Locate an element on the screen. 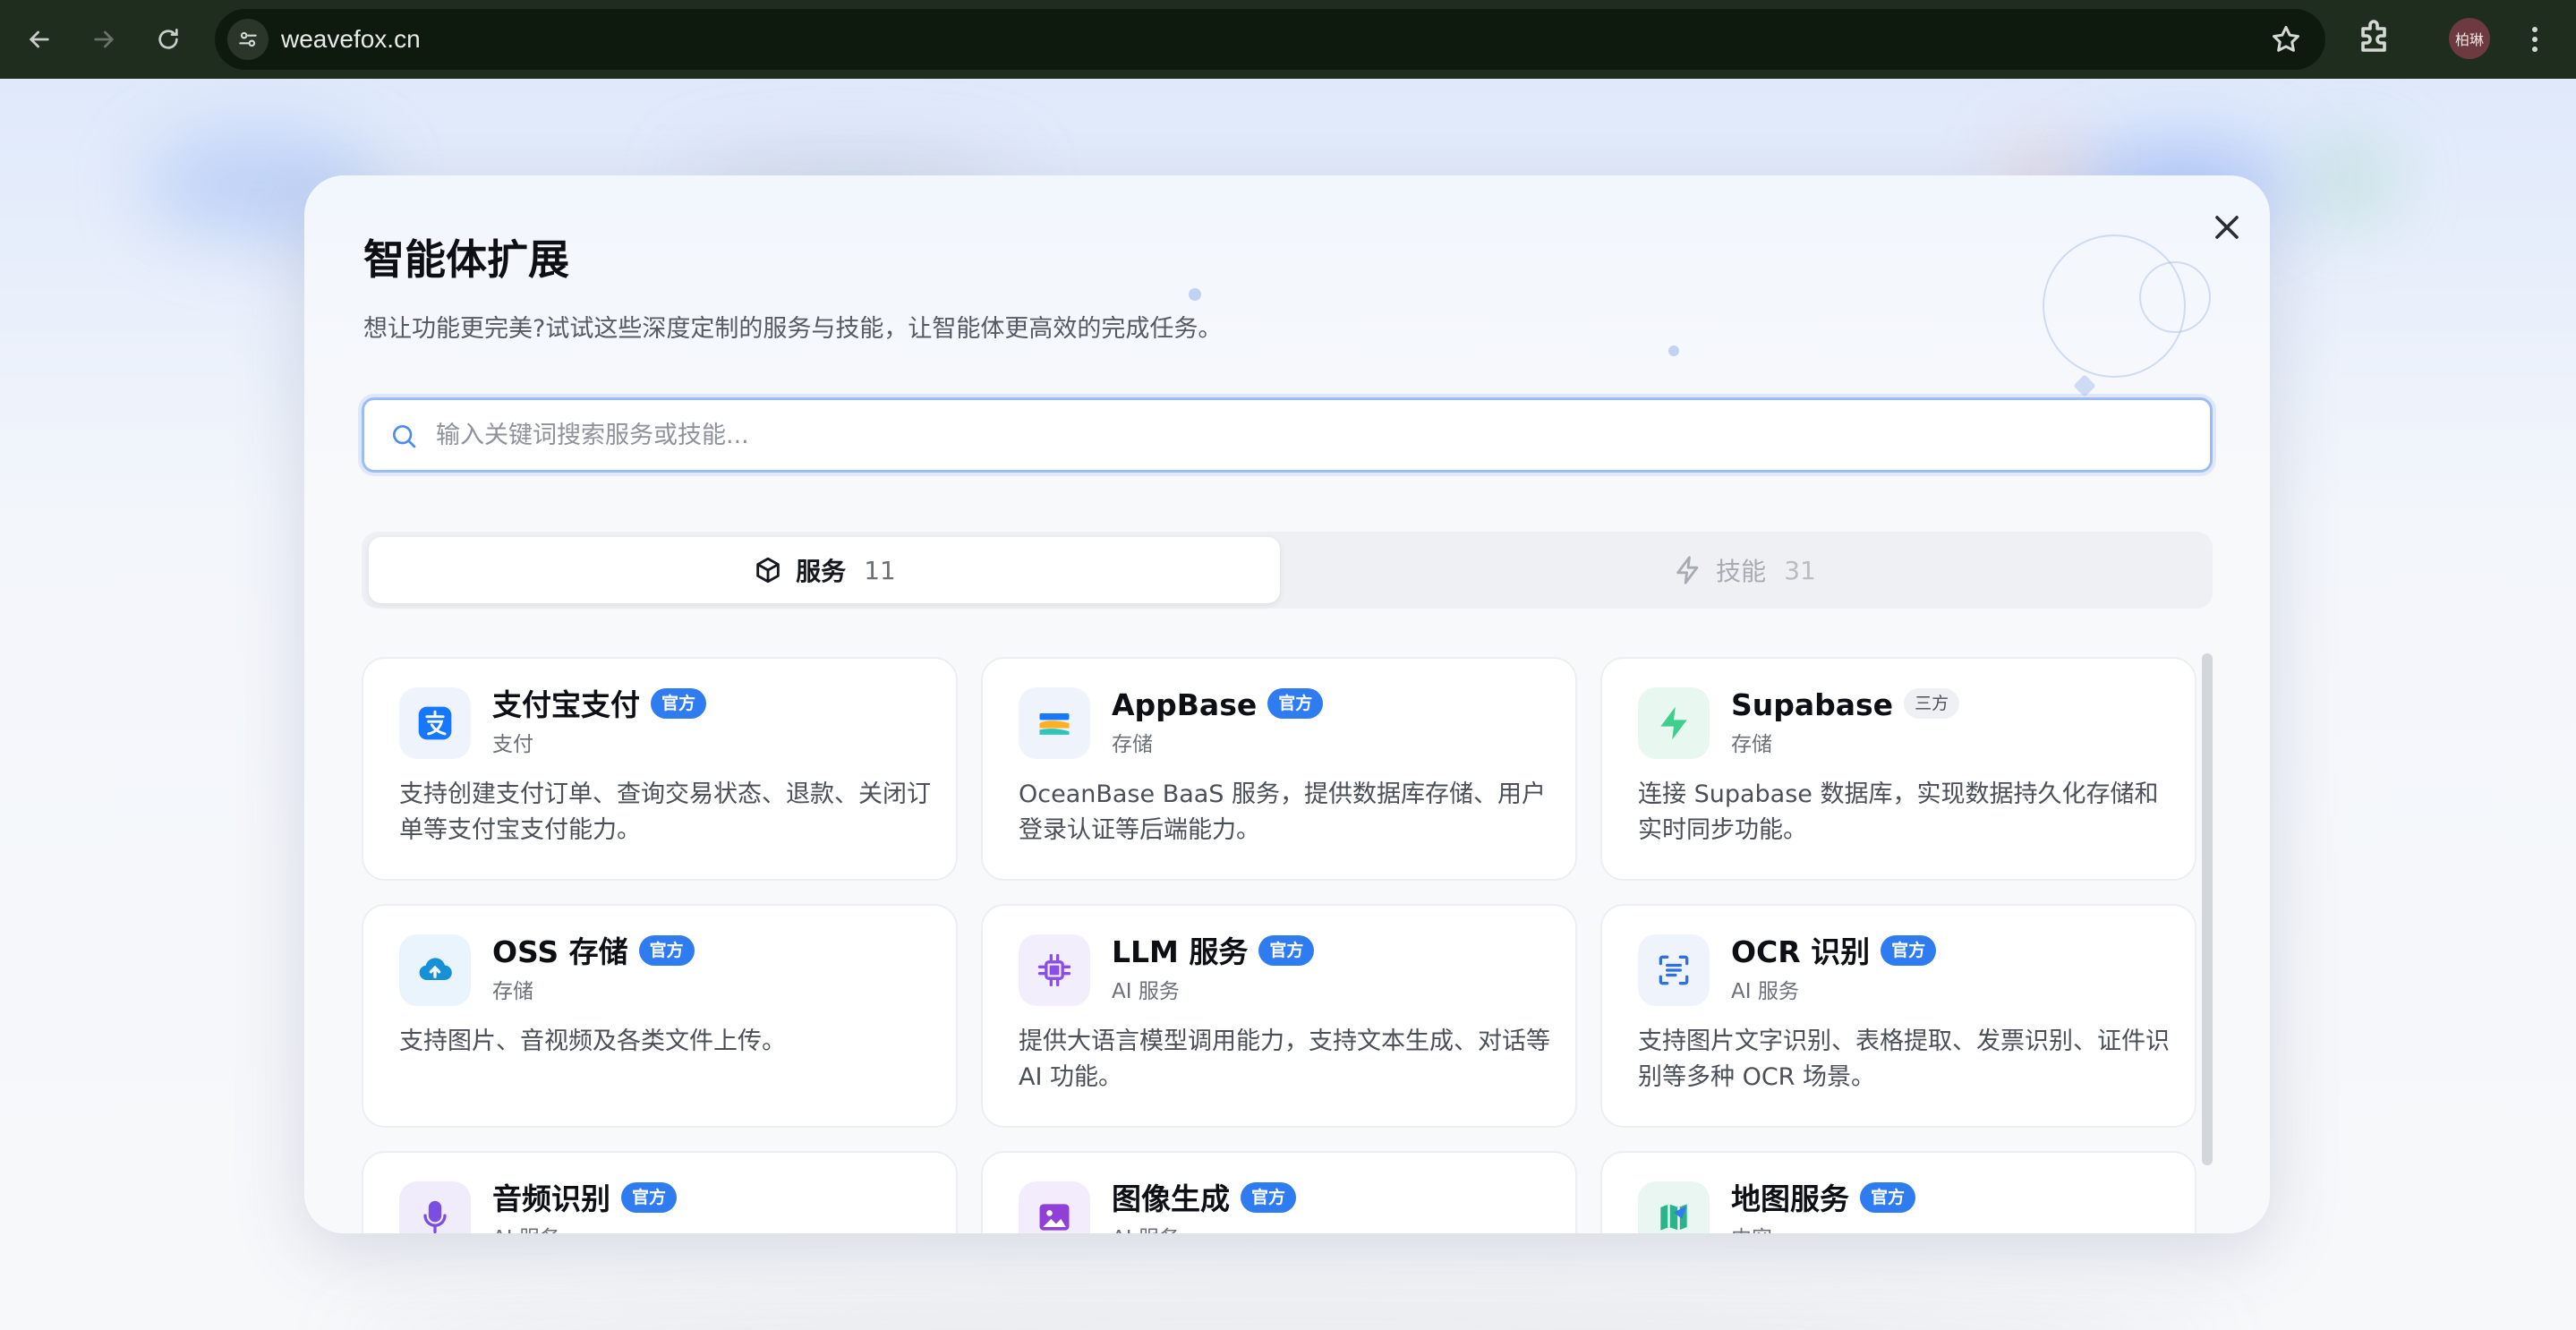  card-description: 提供大语言模型调用能力，支持文本生成、对话等 AI 功能。 is located at coordinates (1284, 1059).